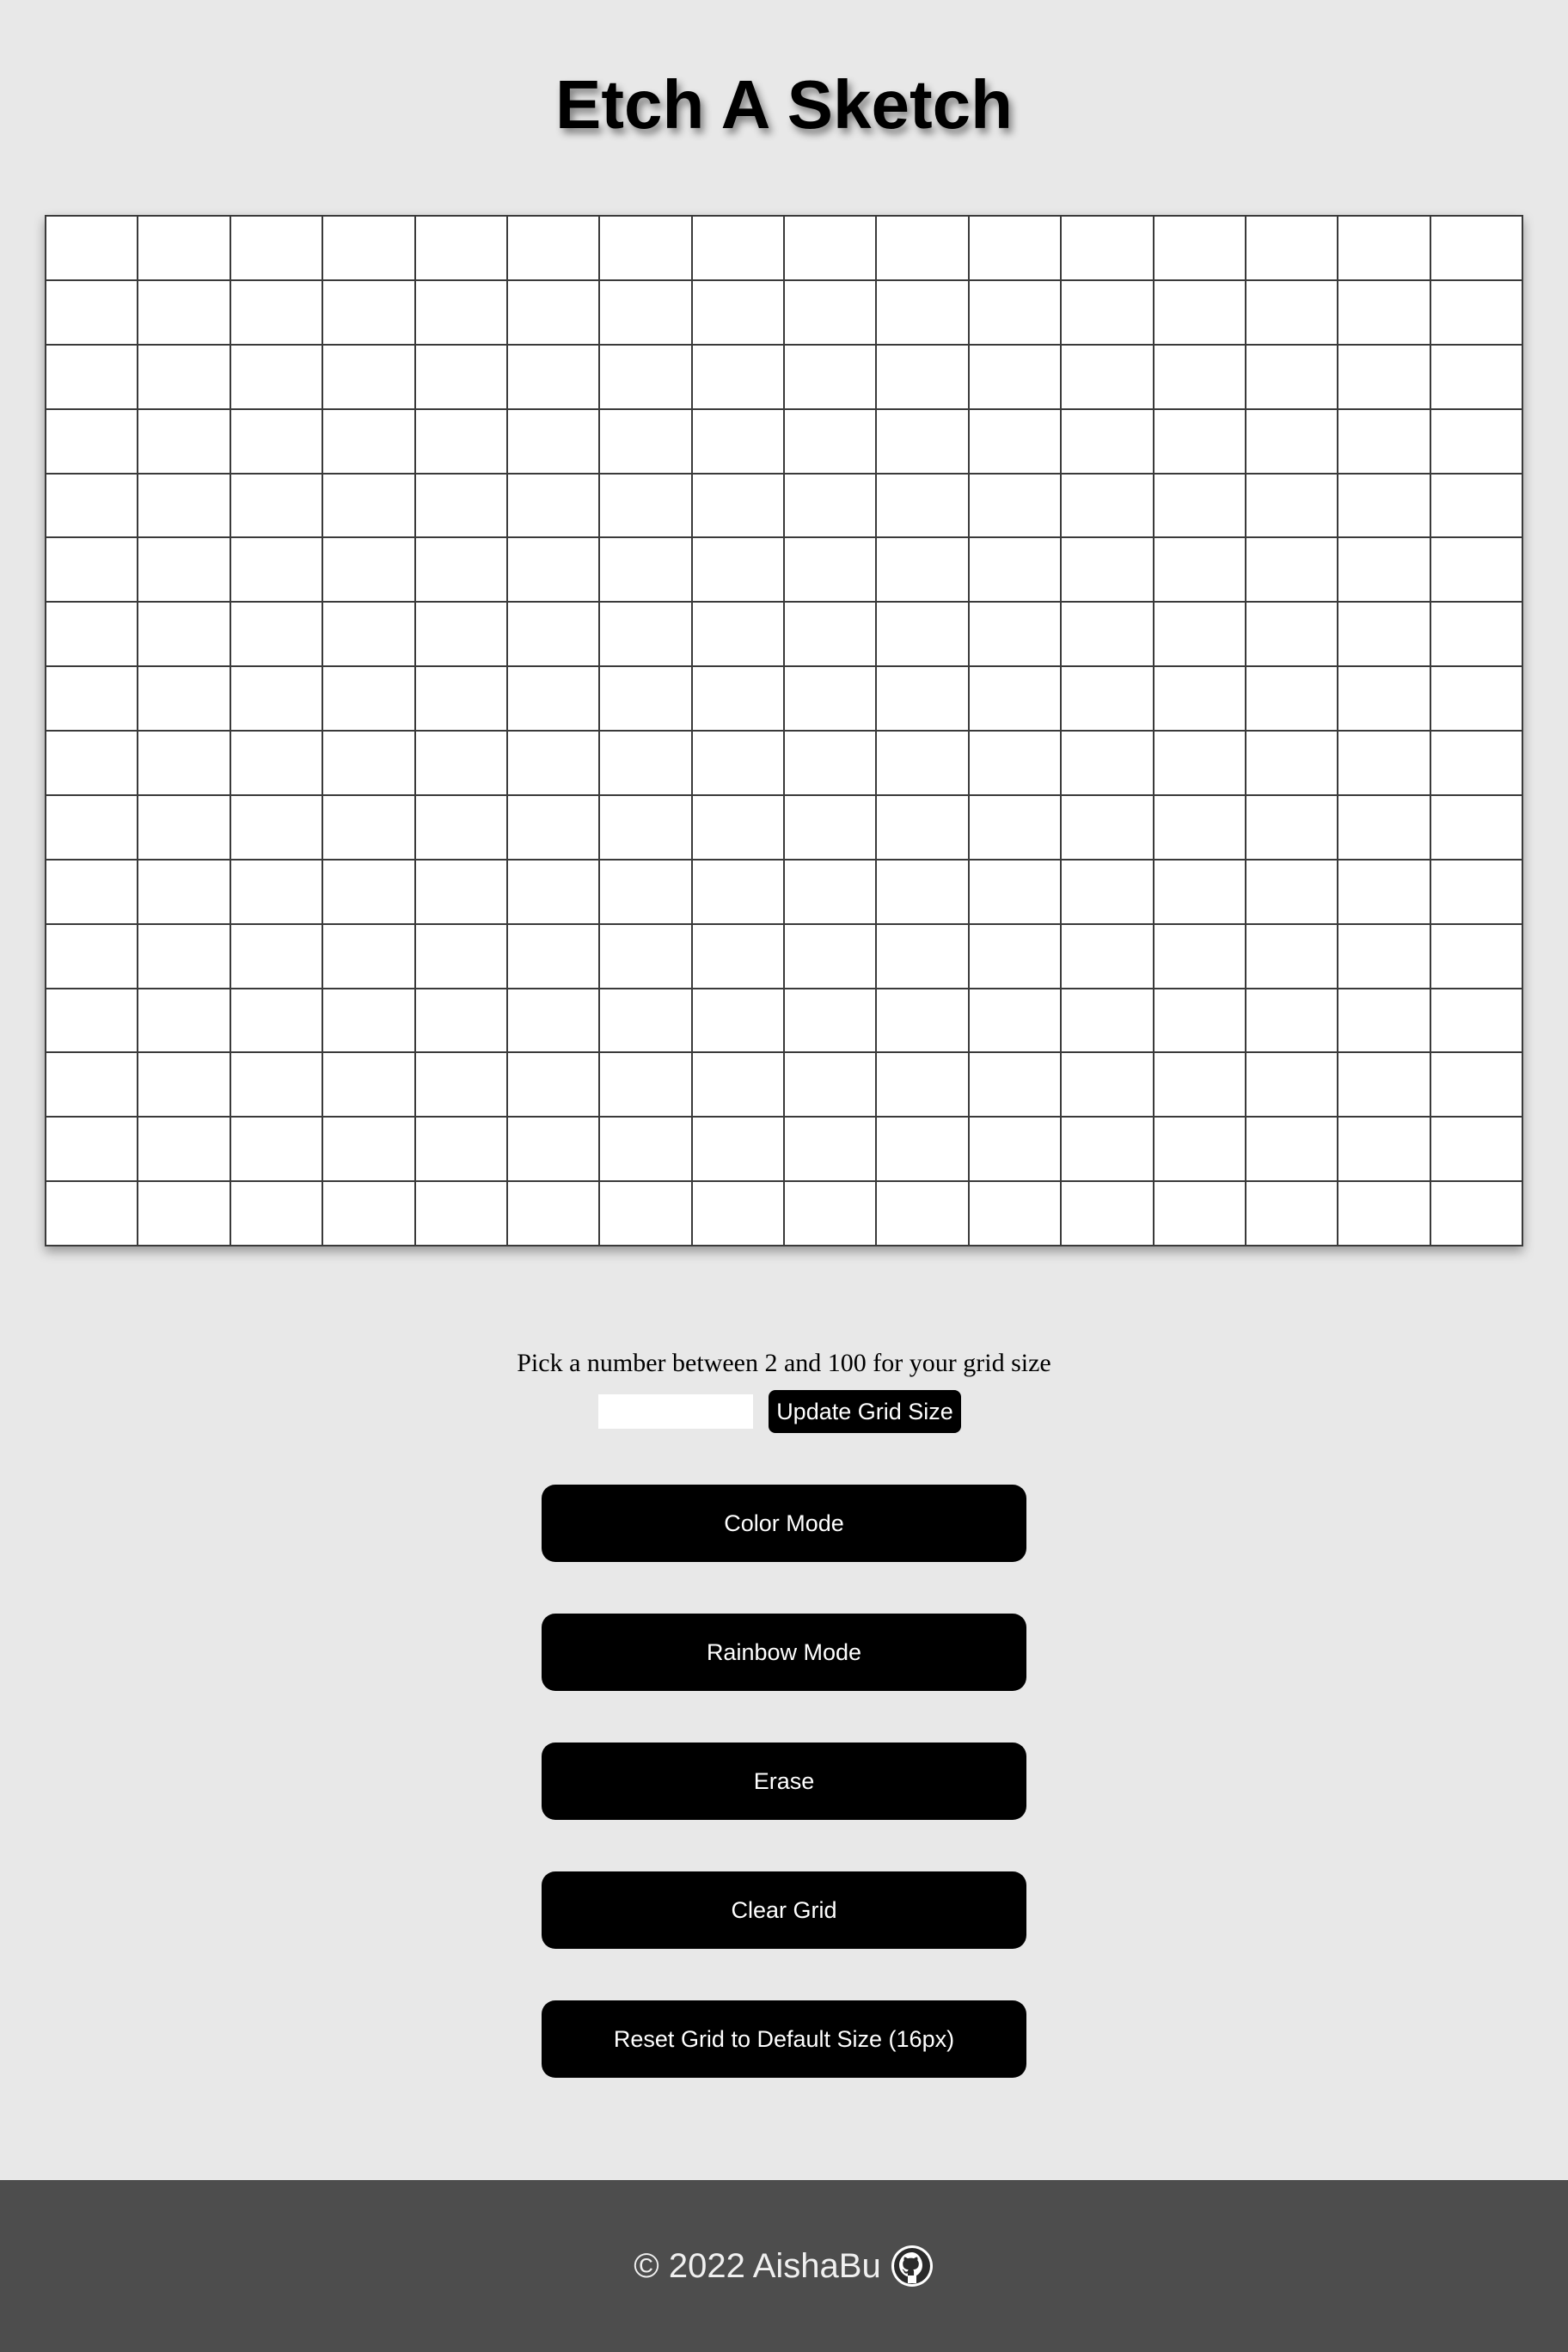 The width and height of the screenshot is (1568, 2352). I want to click on update-grid-size-button: Update Grid Size, so click(865, 1411).